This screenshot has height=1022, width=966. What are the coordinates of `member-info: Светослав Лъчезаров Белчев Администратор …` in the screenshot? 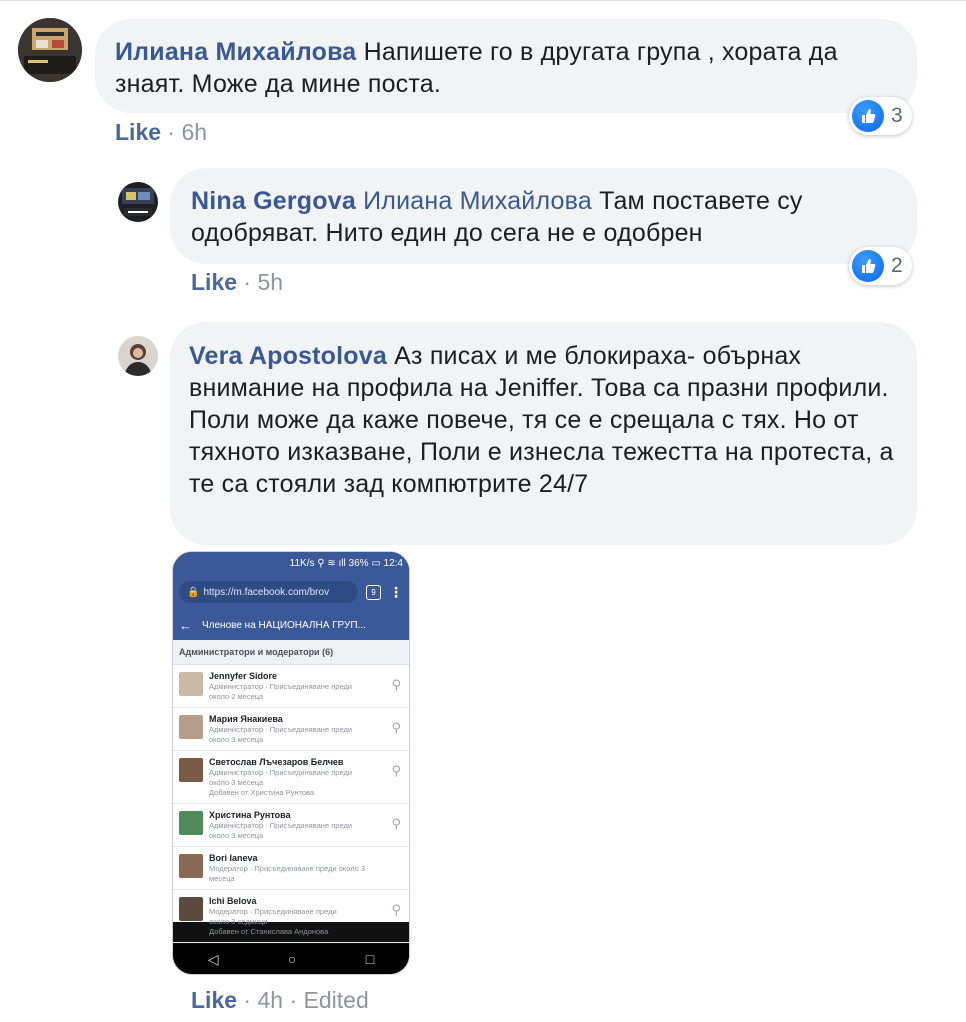 It's located at (306, 777).